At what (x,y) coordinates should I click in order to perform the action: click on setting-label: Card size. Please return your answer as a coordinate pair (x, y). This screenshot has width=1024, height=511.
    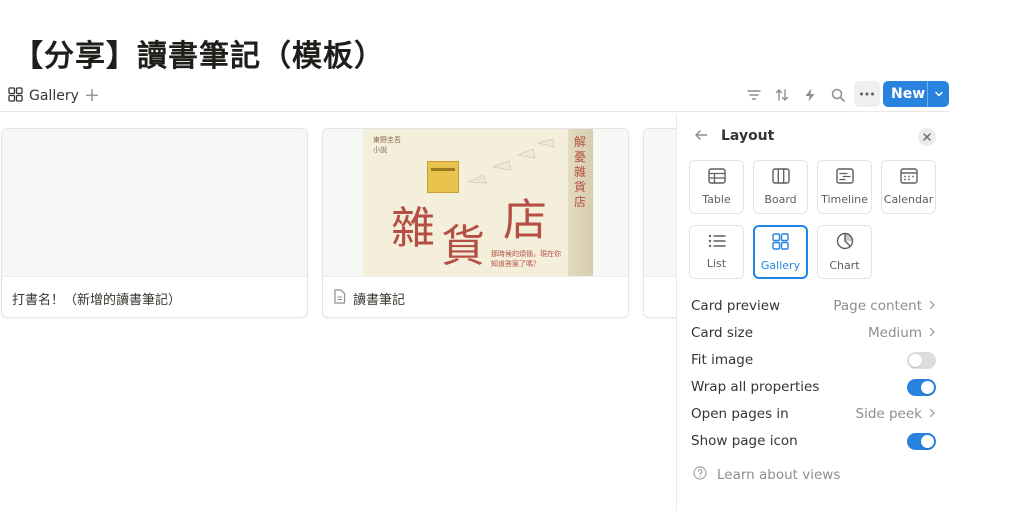
    Looking at the image, I should click on (722, 333).